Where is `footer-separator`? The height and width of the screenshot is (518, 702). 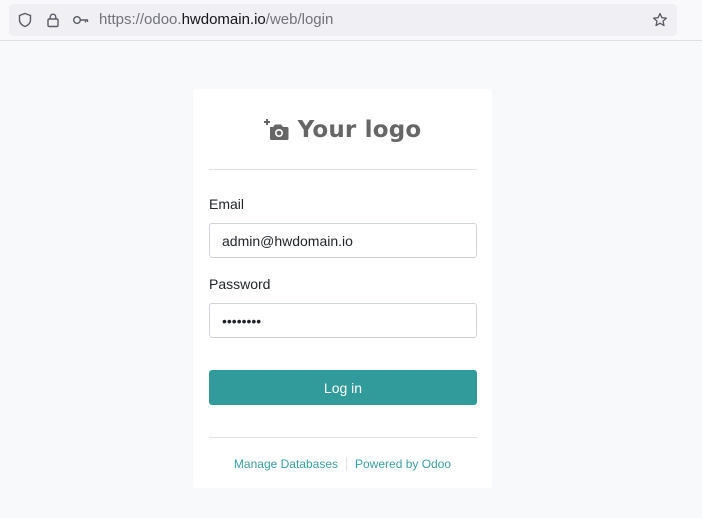
footer-separator is located at coordinates (346, 464).